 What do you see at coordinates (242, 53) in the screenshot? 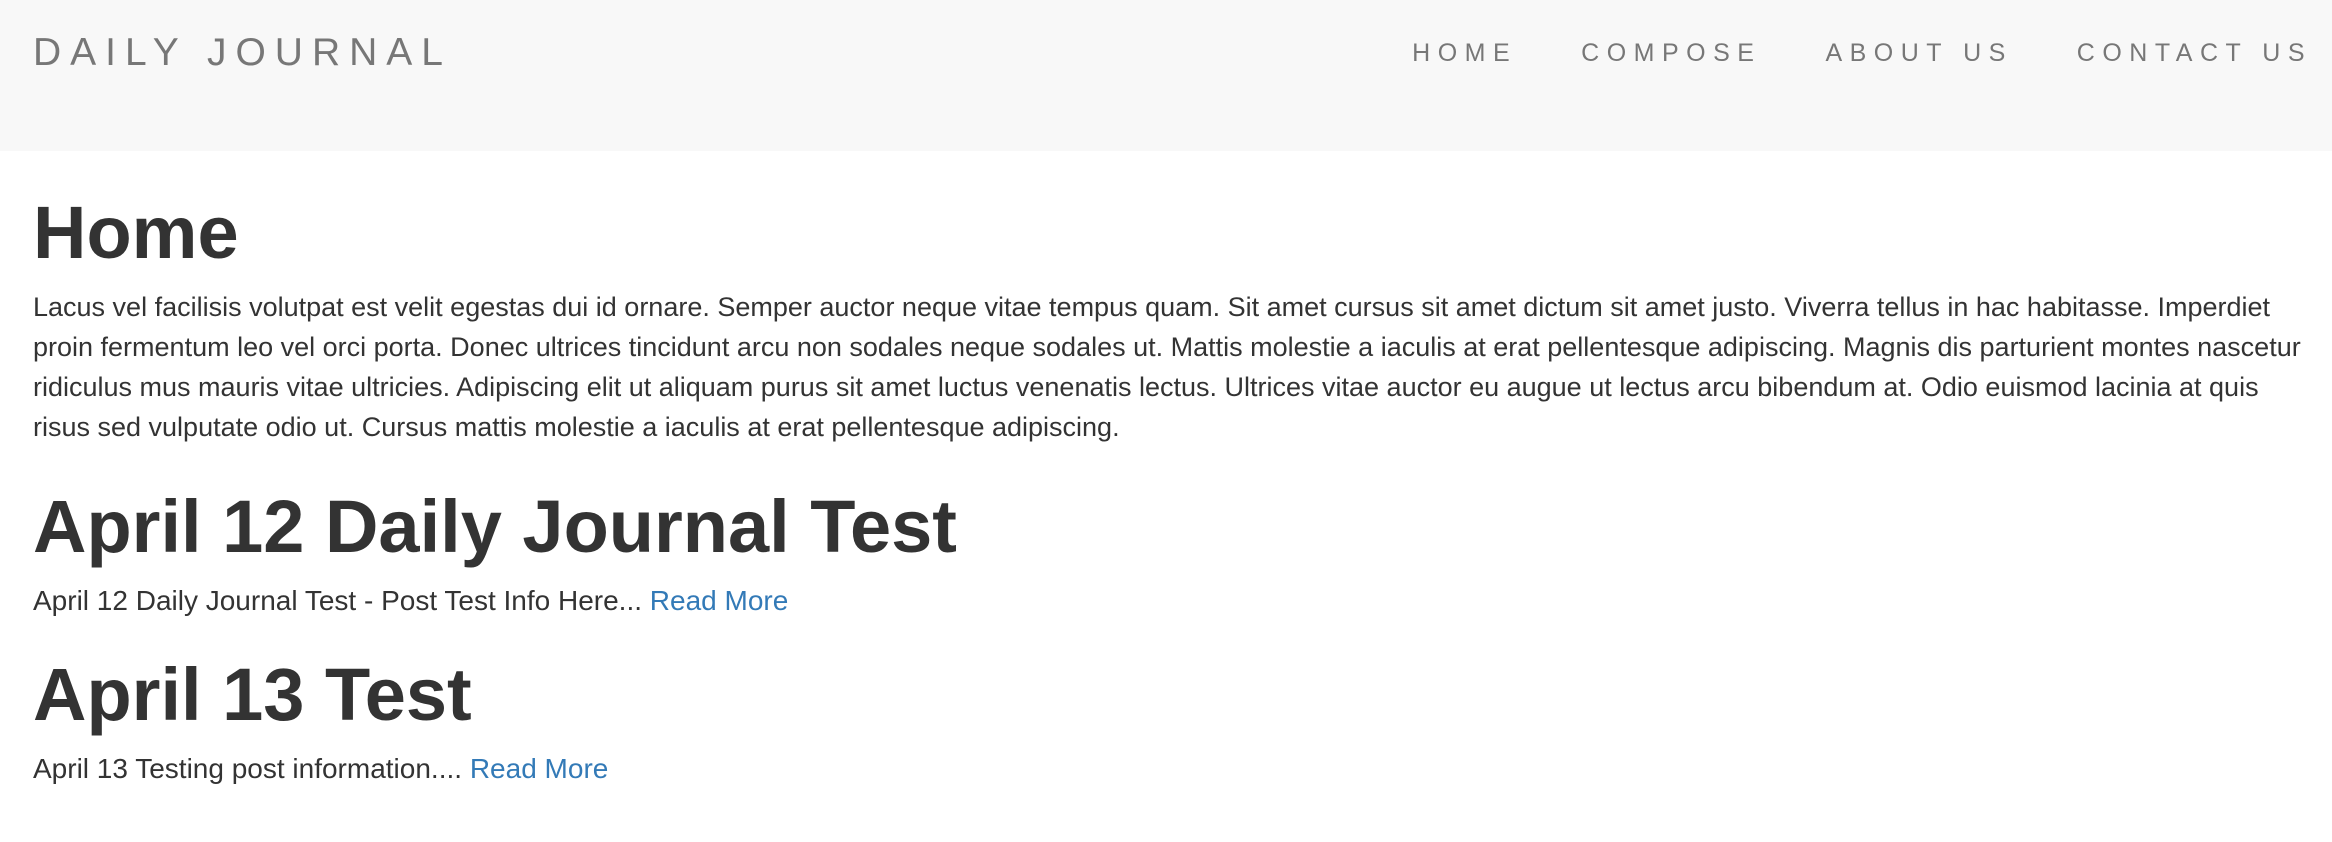
I see `brand-logo: DAILY JOURNAL` at bounding box center [242, 53].